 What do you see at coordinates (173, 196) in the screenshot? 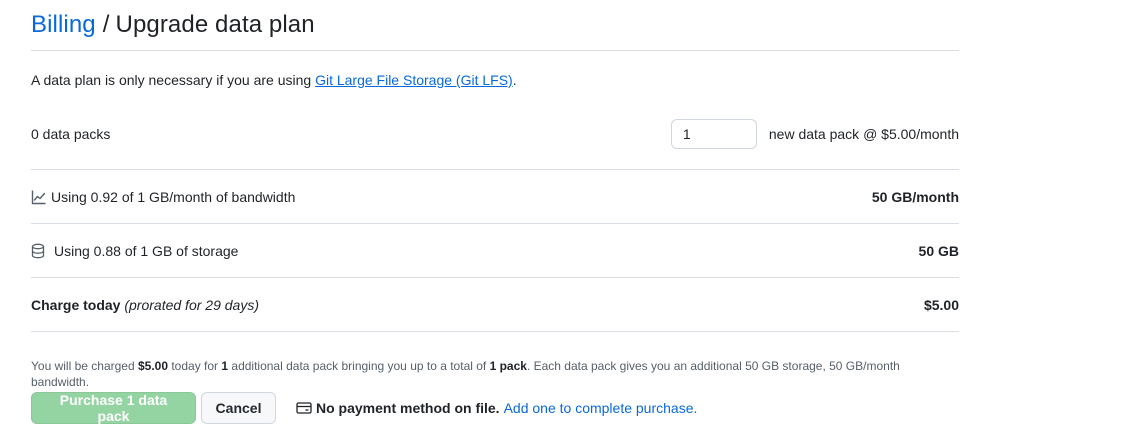
I see `bandwidth-usage: Using 0.92 of 1 GB/month of bandwidth` at bounding box center [173, 196].